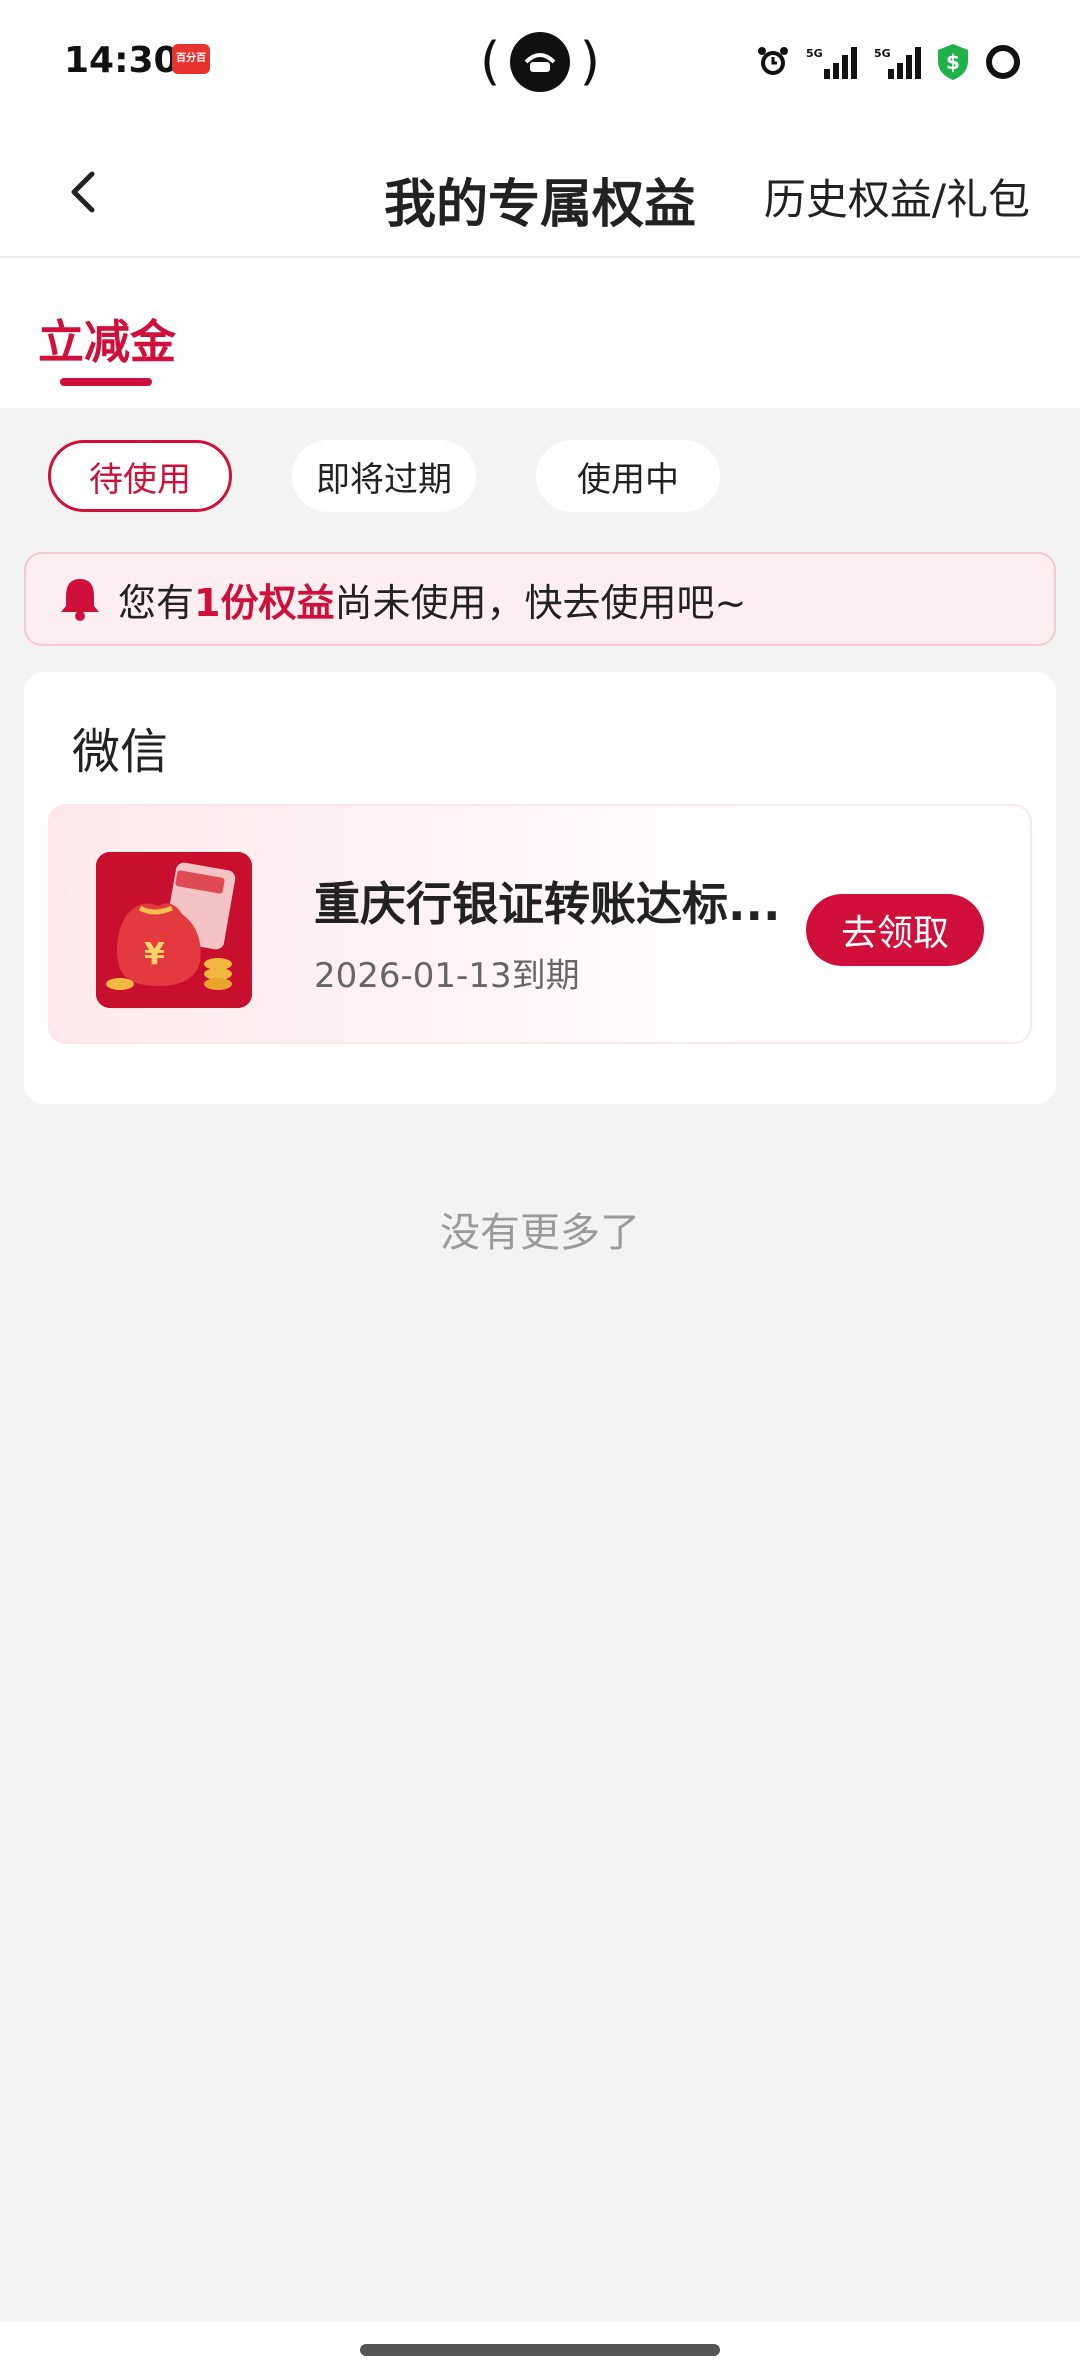 The width and height of the screenshot is (1080, 2376). Describe the element at coordinates (1003, 62) in the screenshot. I see `battery-ring-icon` at that location.